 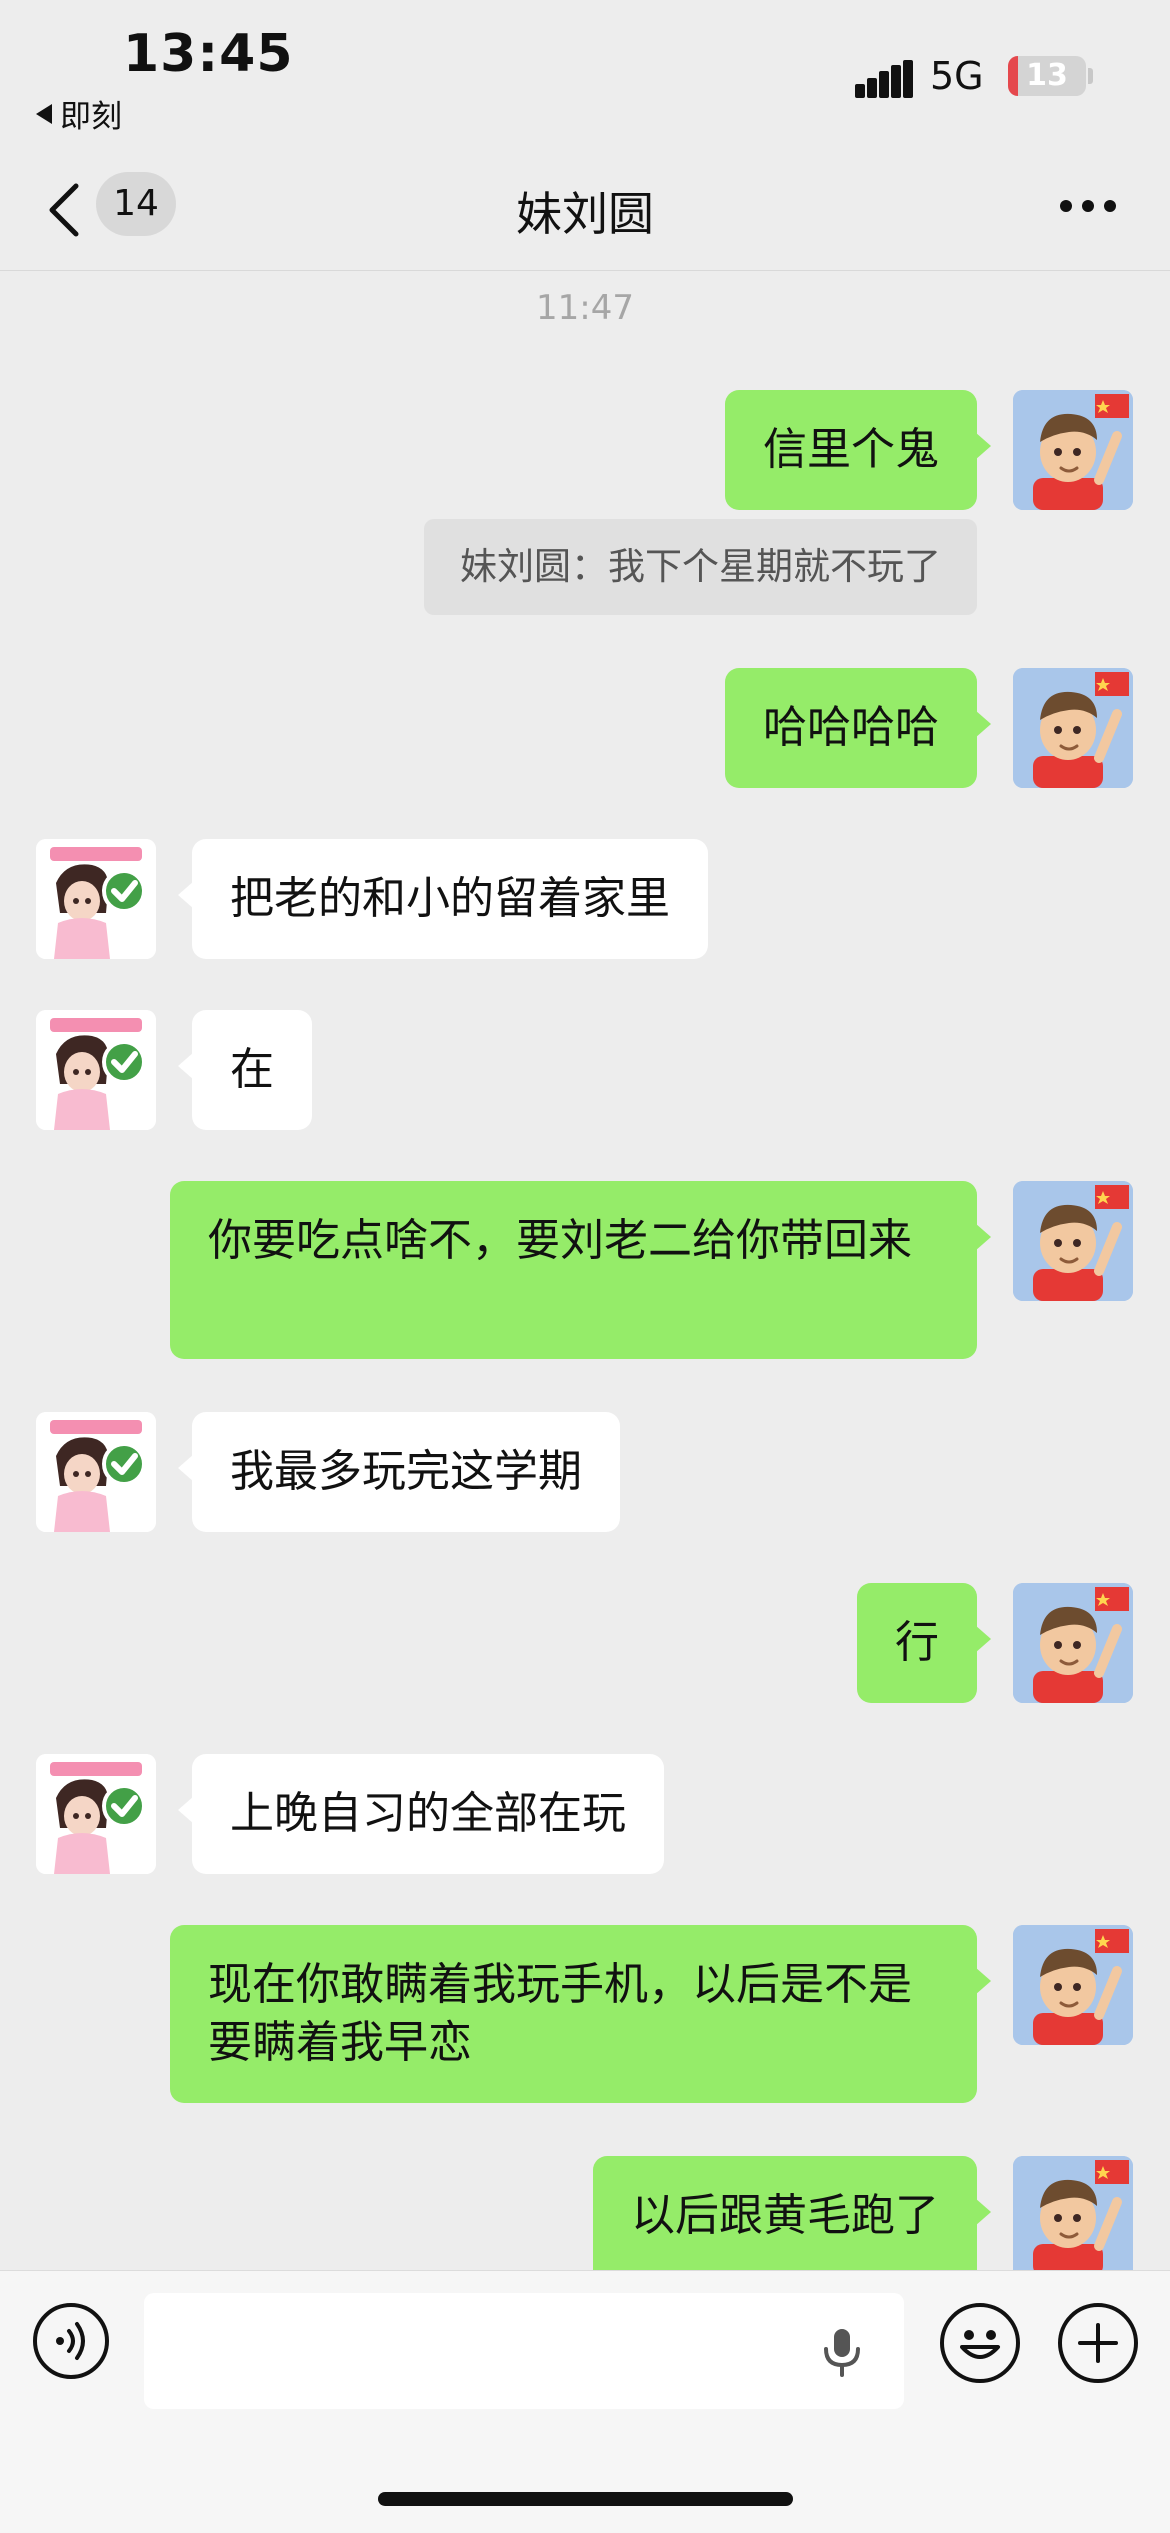 I want to click on back-triangle-icon, so click(x=44, y=113).